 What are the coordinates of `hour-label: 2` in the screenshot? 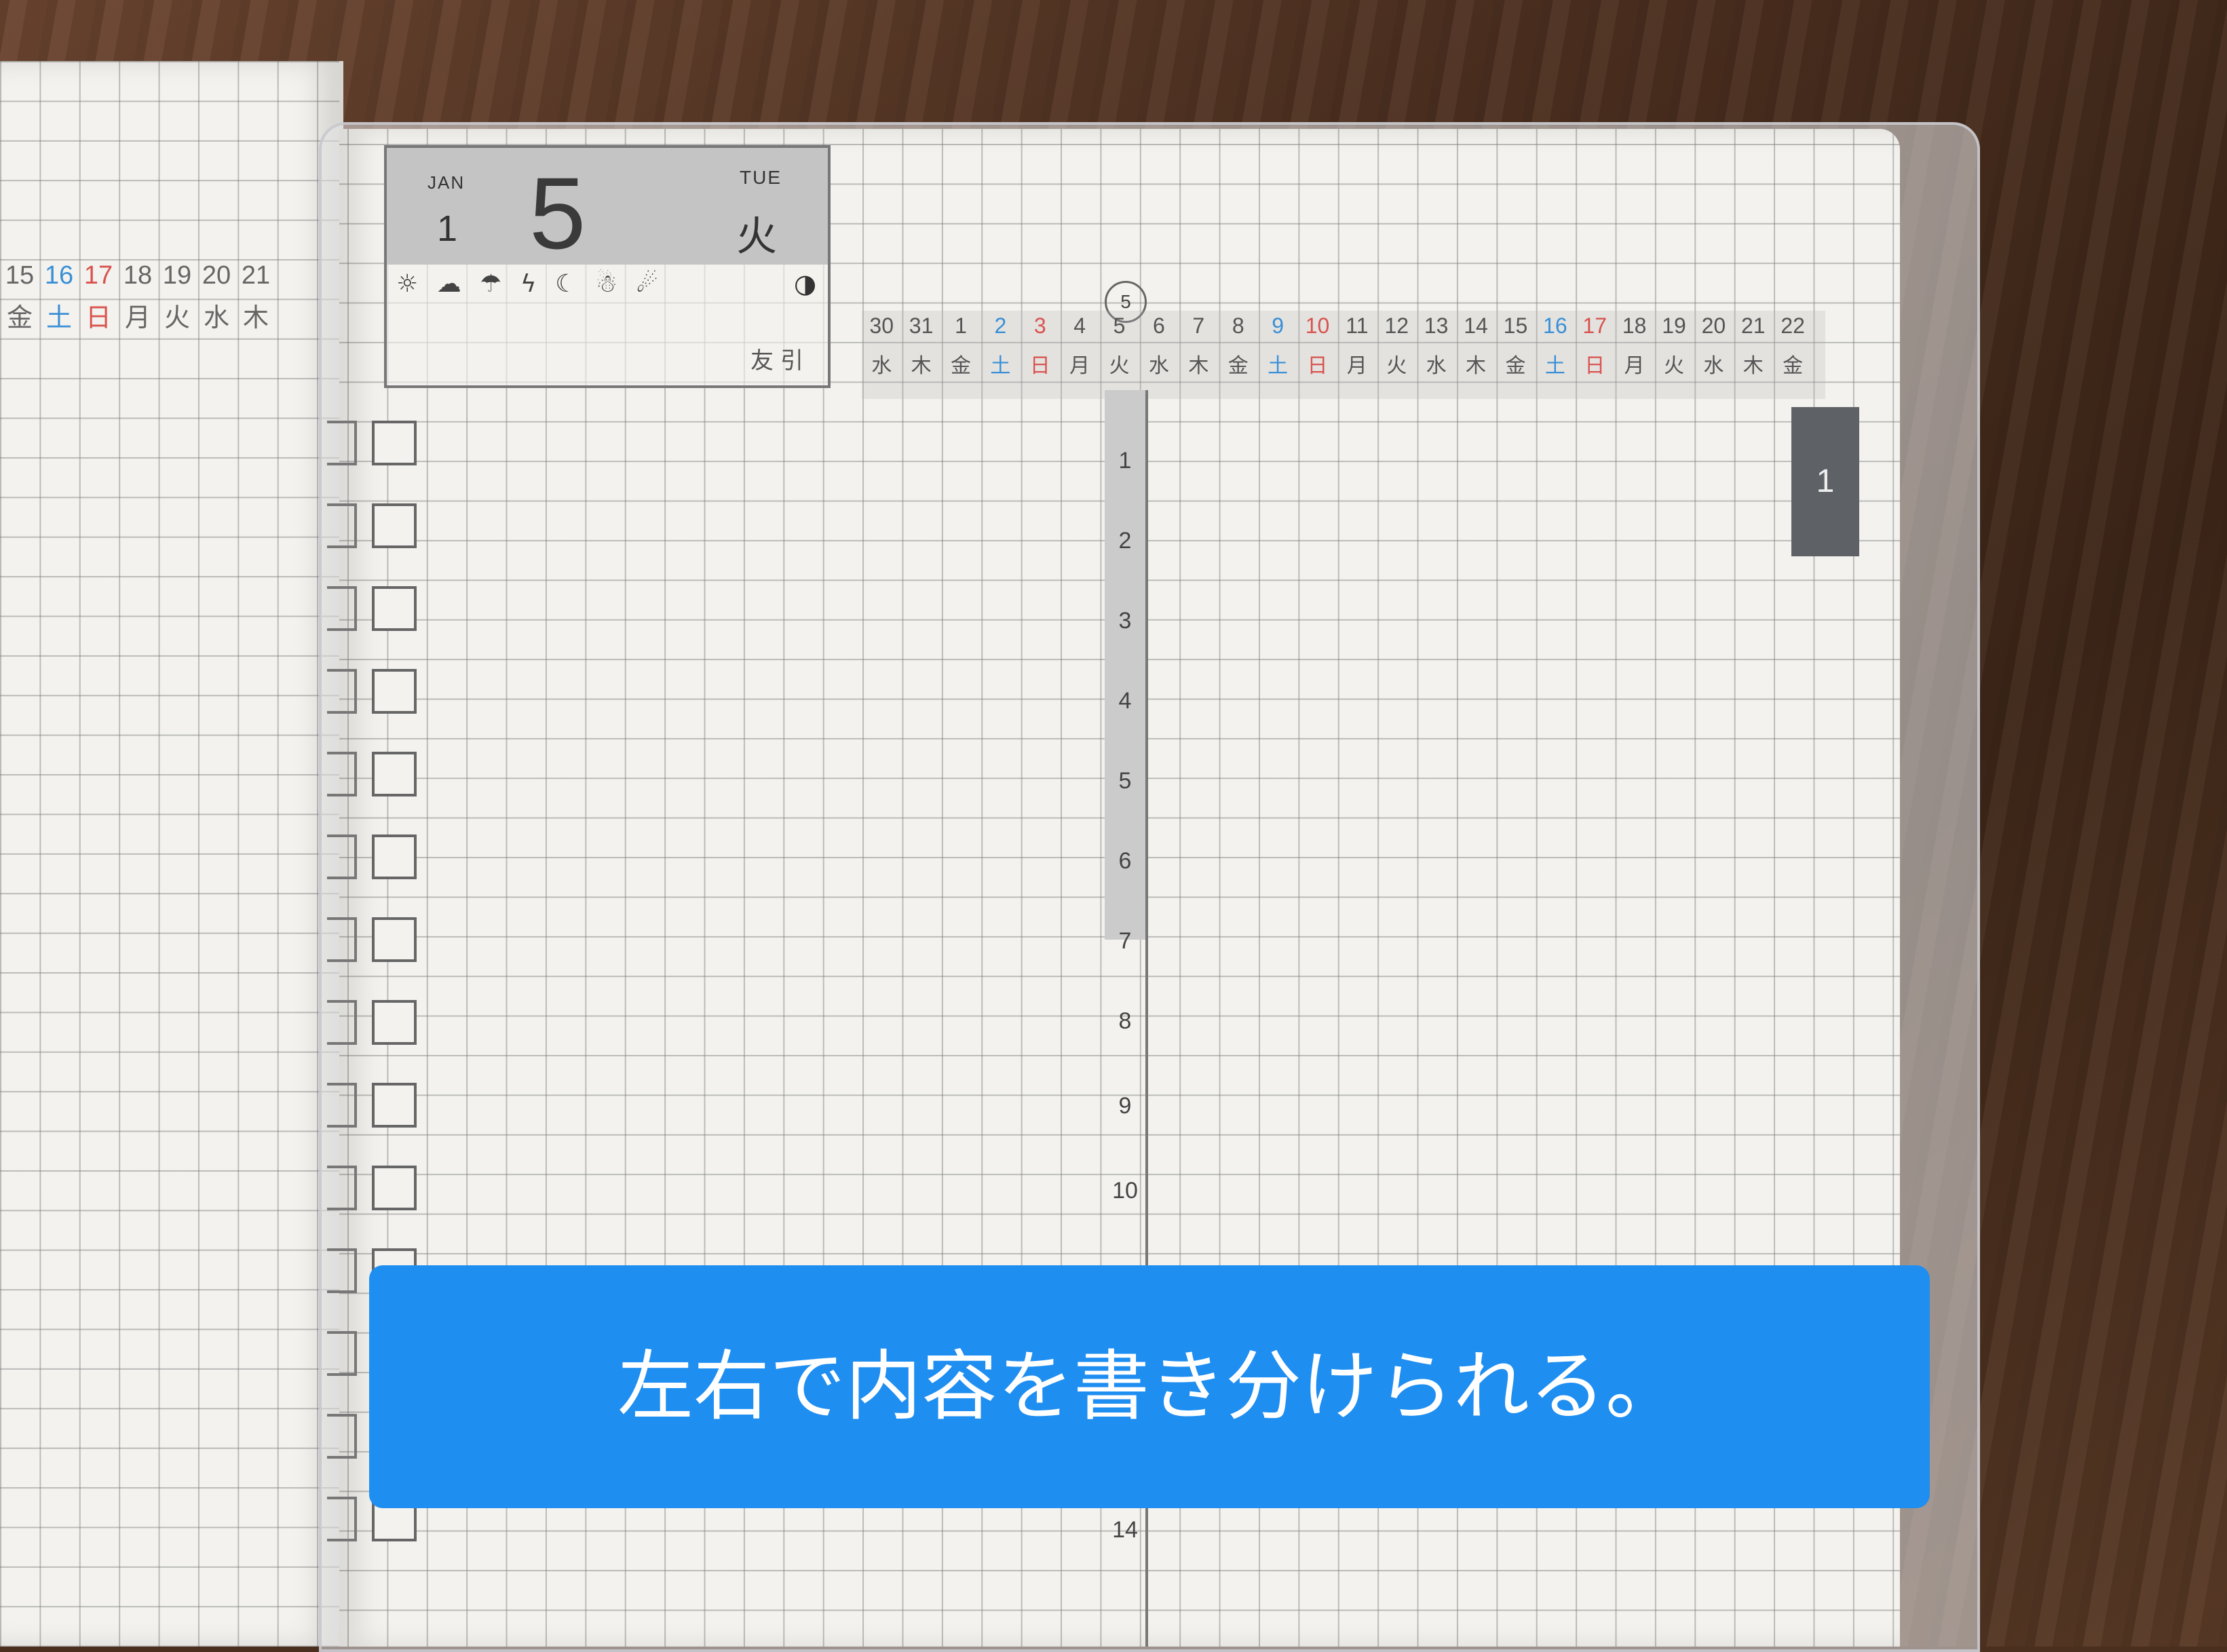 It's located at (1125, 541).